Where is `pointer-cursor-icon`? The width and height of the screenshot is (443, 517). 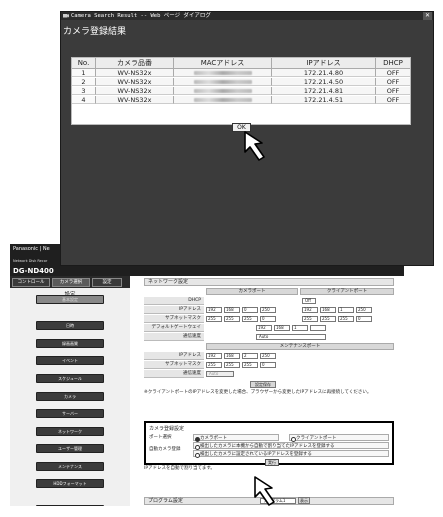
pointer-cursor-icon is located at coordinates (254, 146).